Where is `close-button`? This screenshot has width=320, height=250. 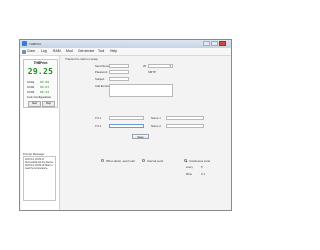
close-button is located at coordinates (222, 43).